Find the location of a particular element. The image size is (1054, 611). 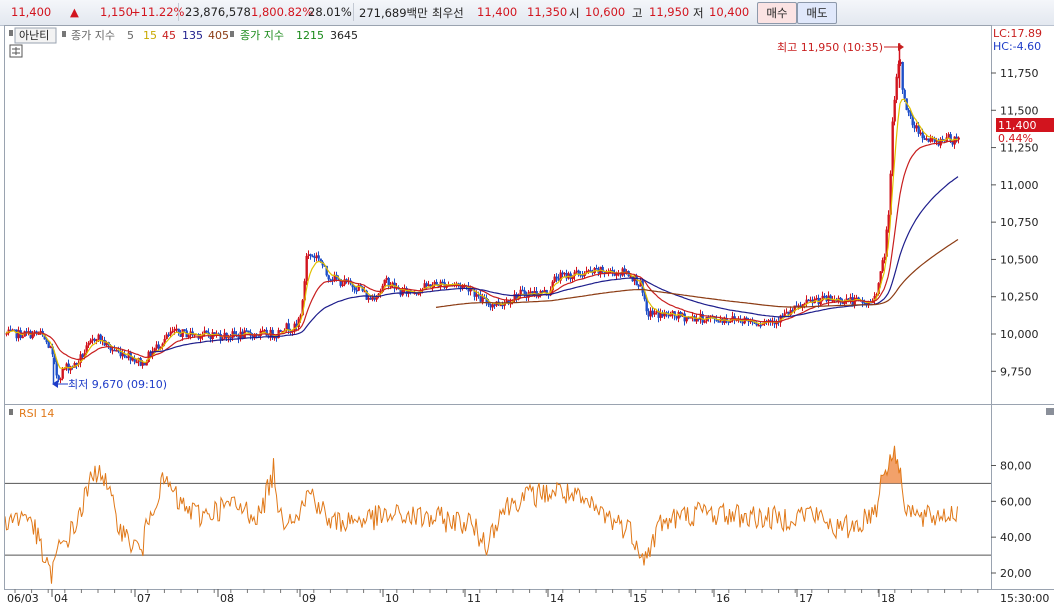

turnover: 28.01% is located at coordinates (330, 12).